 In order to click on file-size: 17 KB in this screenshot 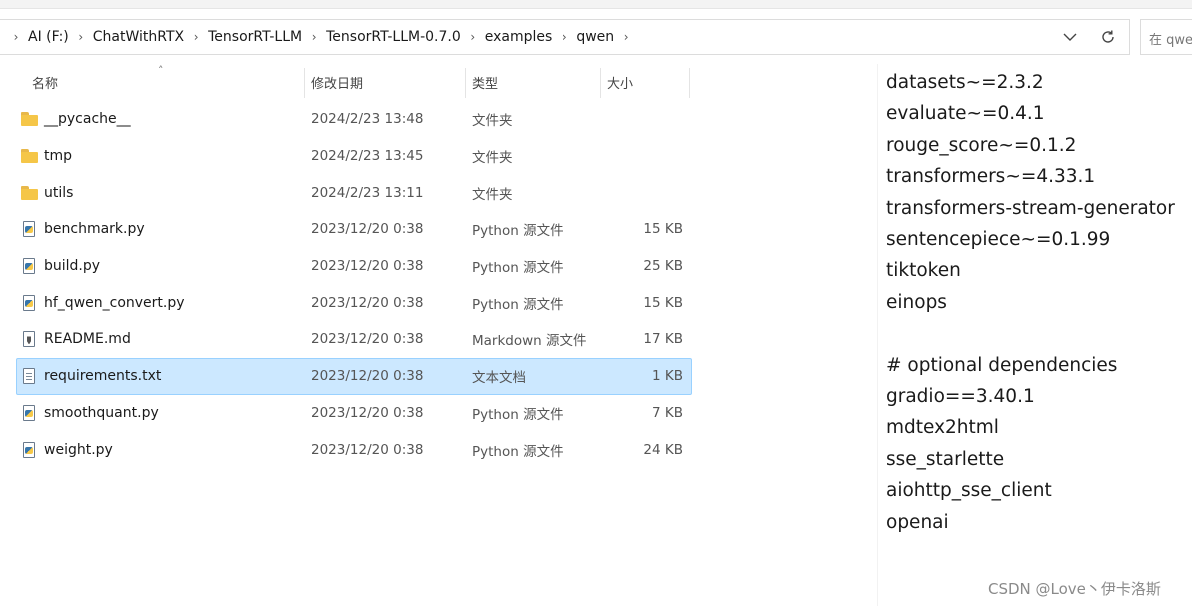, I will do `click(663, 339)`.